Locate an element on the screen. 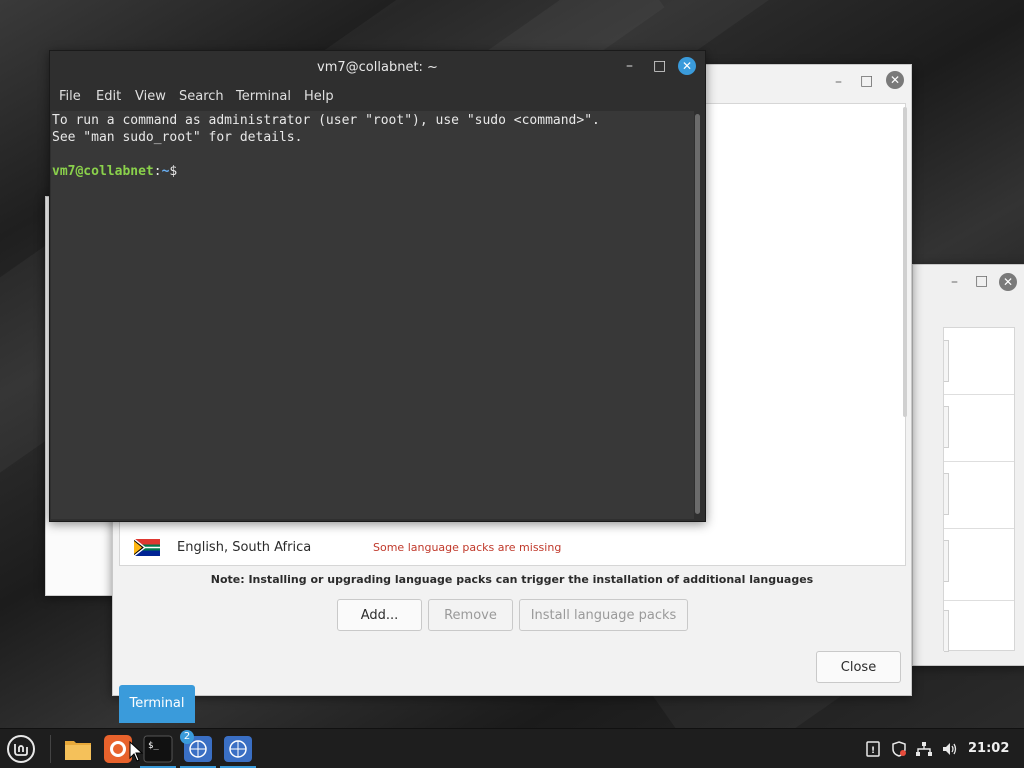  close-button: Close is located at coordinates (858, 667).